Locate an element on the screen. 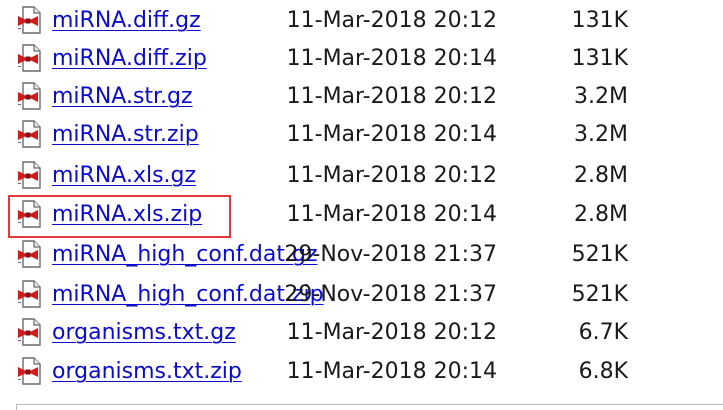 The width and height of the screenshot is (723, 410). file-link: miRNA.diff.zip is located at coordinates (129, 59).